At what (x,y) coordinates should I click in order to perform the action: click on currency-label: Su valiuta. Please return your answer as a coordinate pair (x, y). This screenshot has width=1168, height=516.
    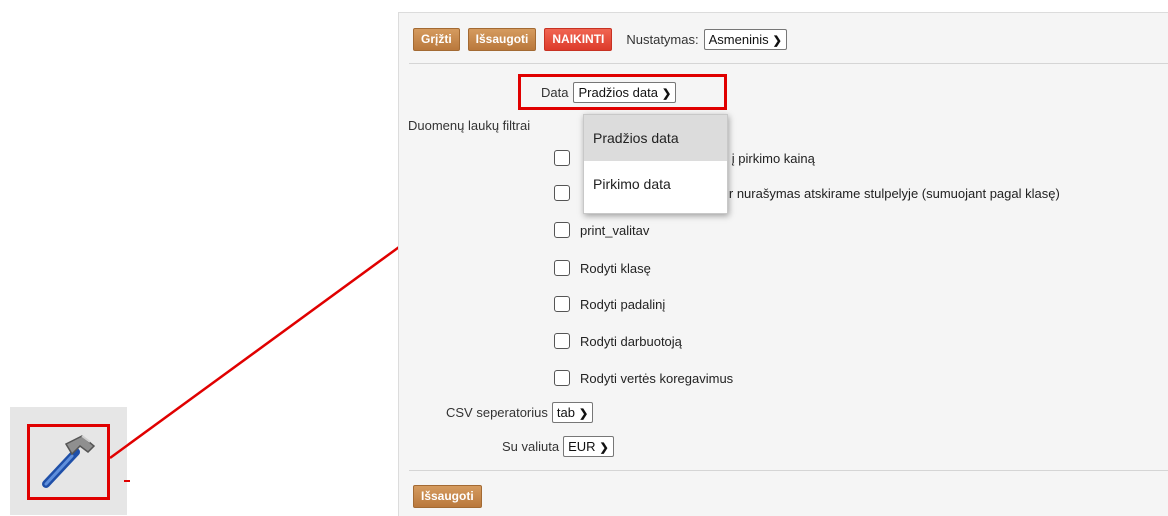
    Looking at the image, I should click on (531, 446).